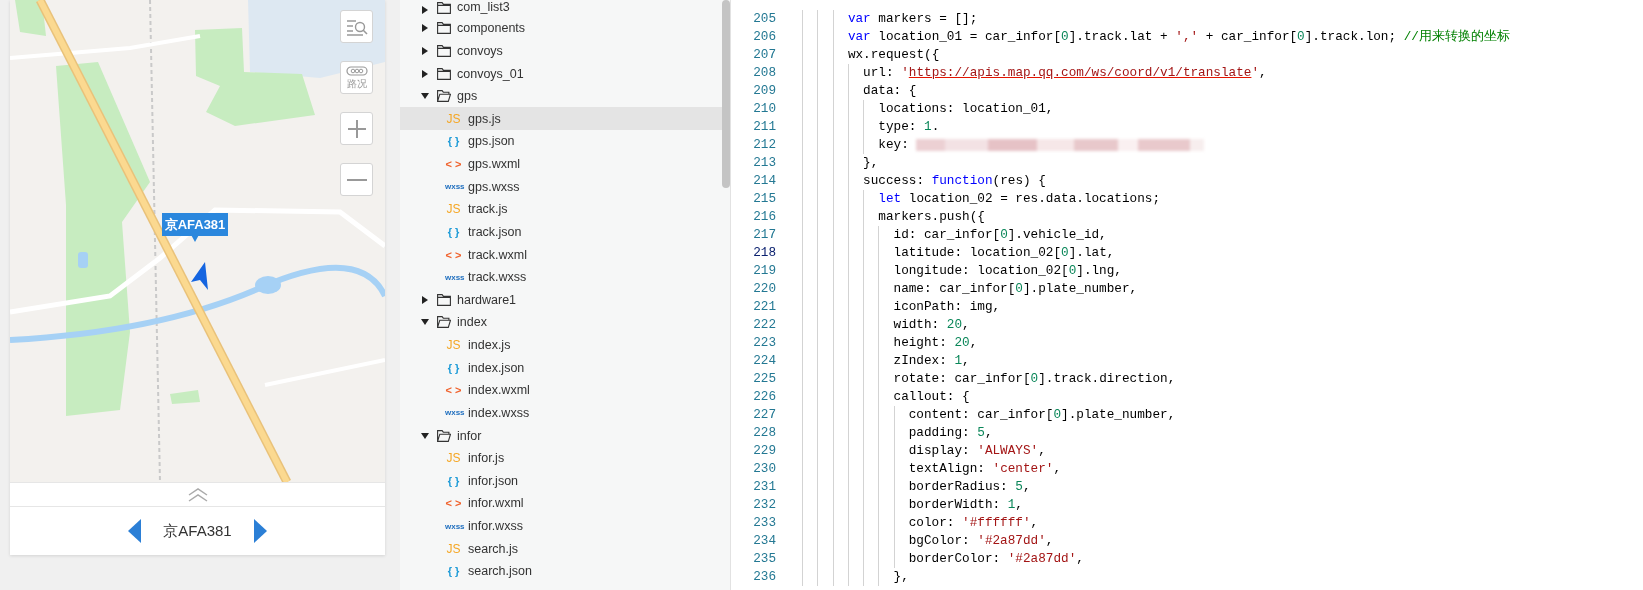 The image size is (1643, 590). What do you see at coordinates (764, 91) in the screenshot?
I see `line-number: 209` at bounding box center [764, 91].